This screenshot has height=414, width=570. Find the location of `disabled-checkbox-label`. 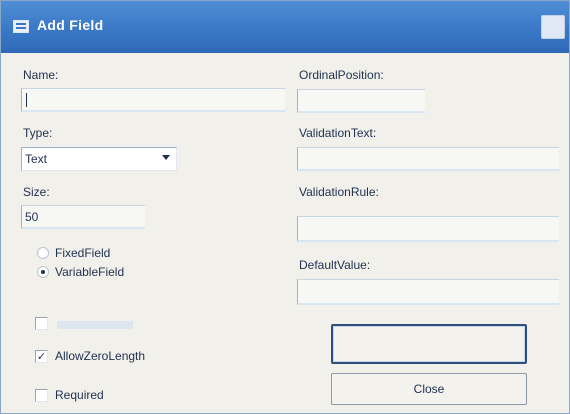

disabled-checkbox-label is located at coordinates (95, 325).